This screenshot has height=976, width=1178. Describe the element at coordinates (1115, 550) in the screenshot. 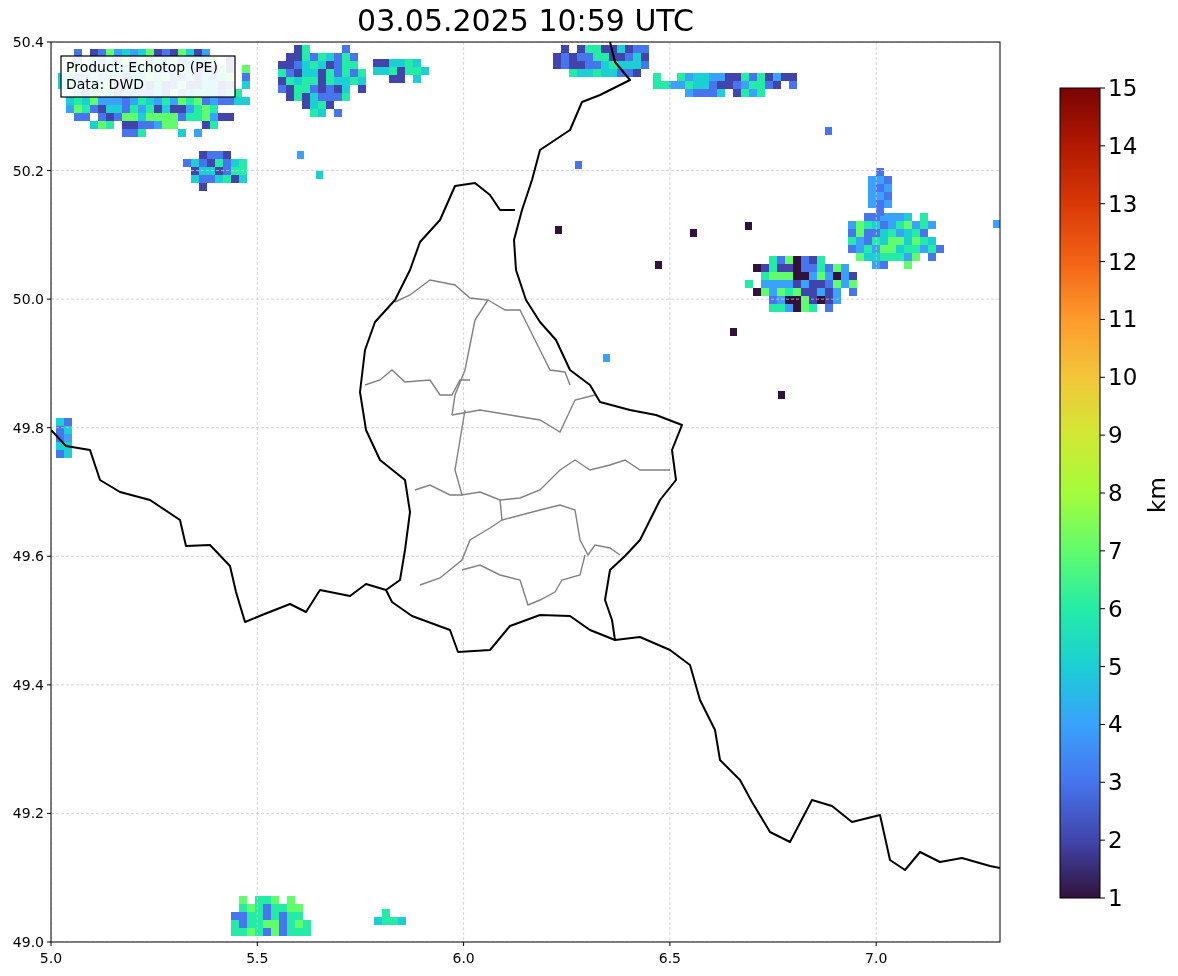

I see `colorbar-tick-label: 7` at that location.